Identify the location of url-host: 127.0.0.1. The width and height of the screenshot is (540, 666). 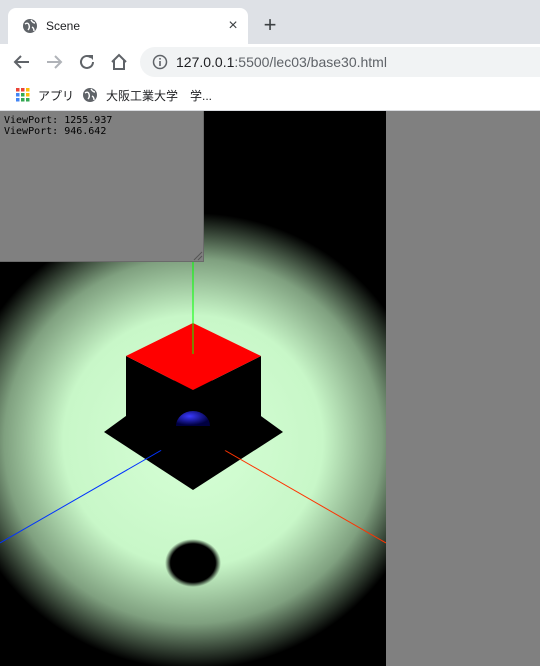
(205, 62).